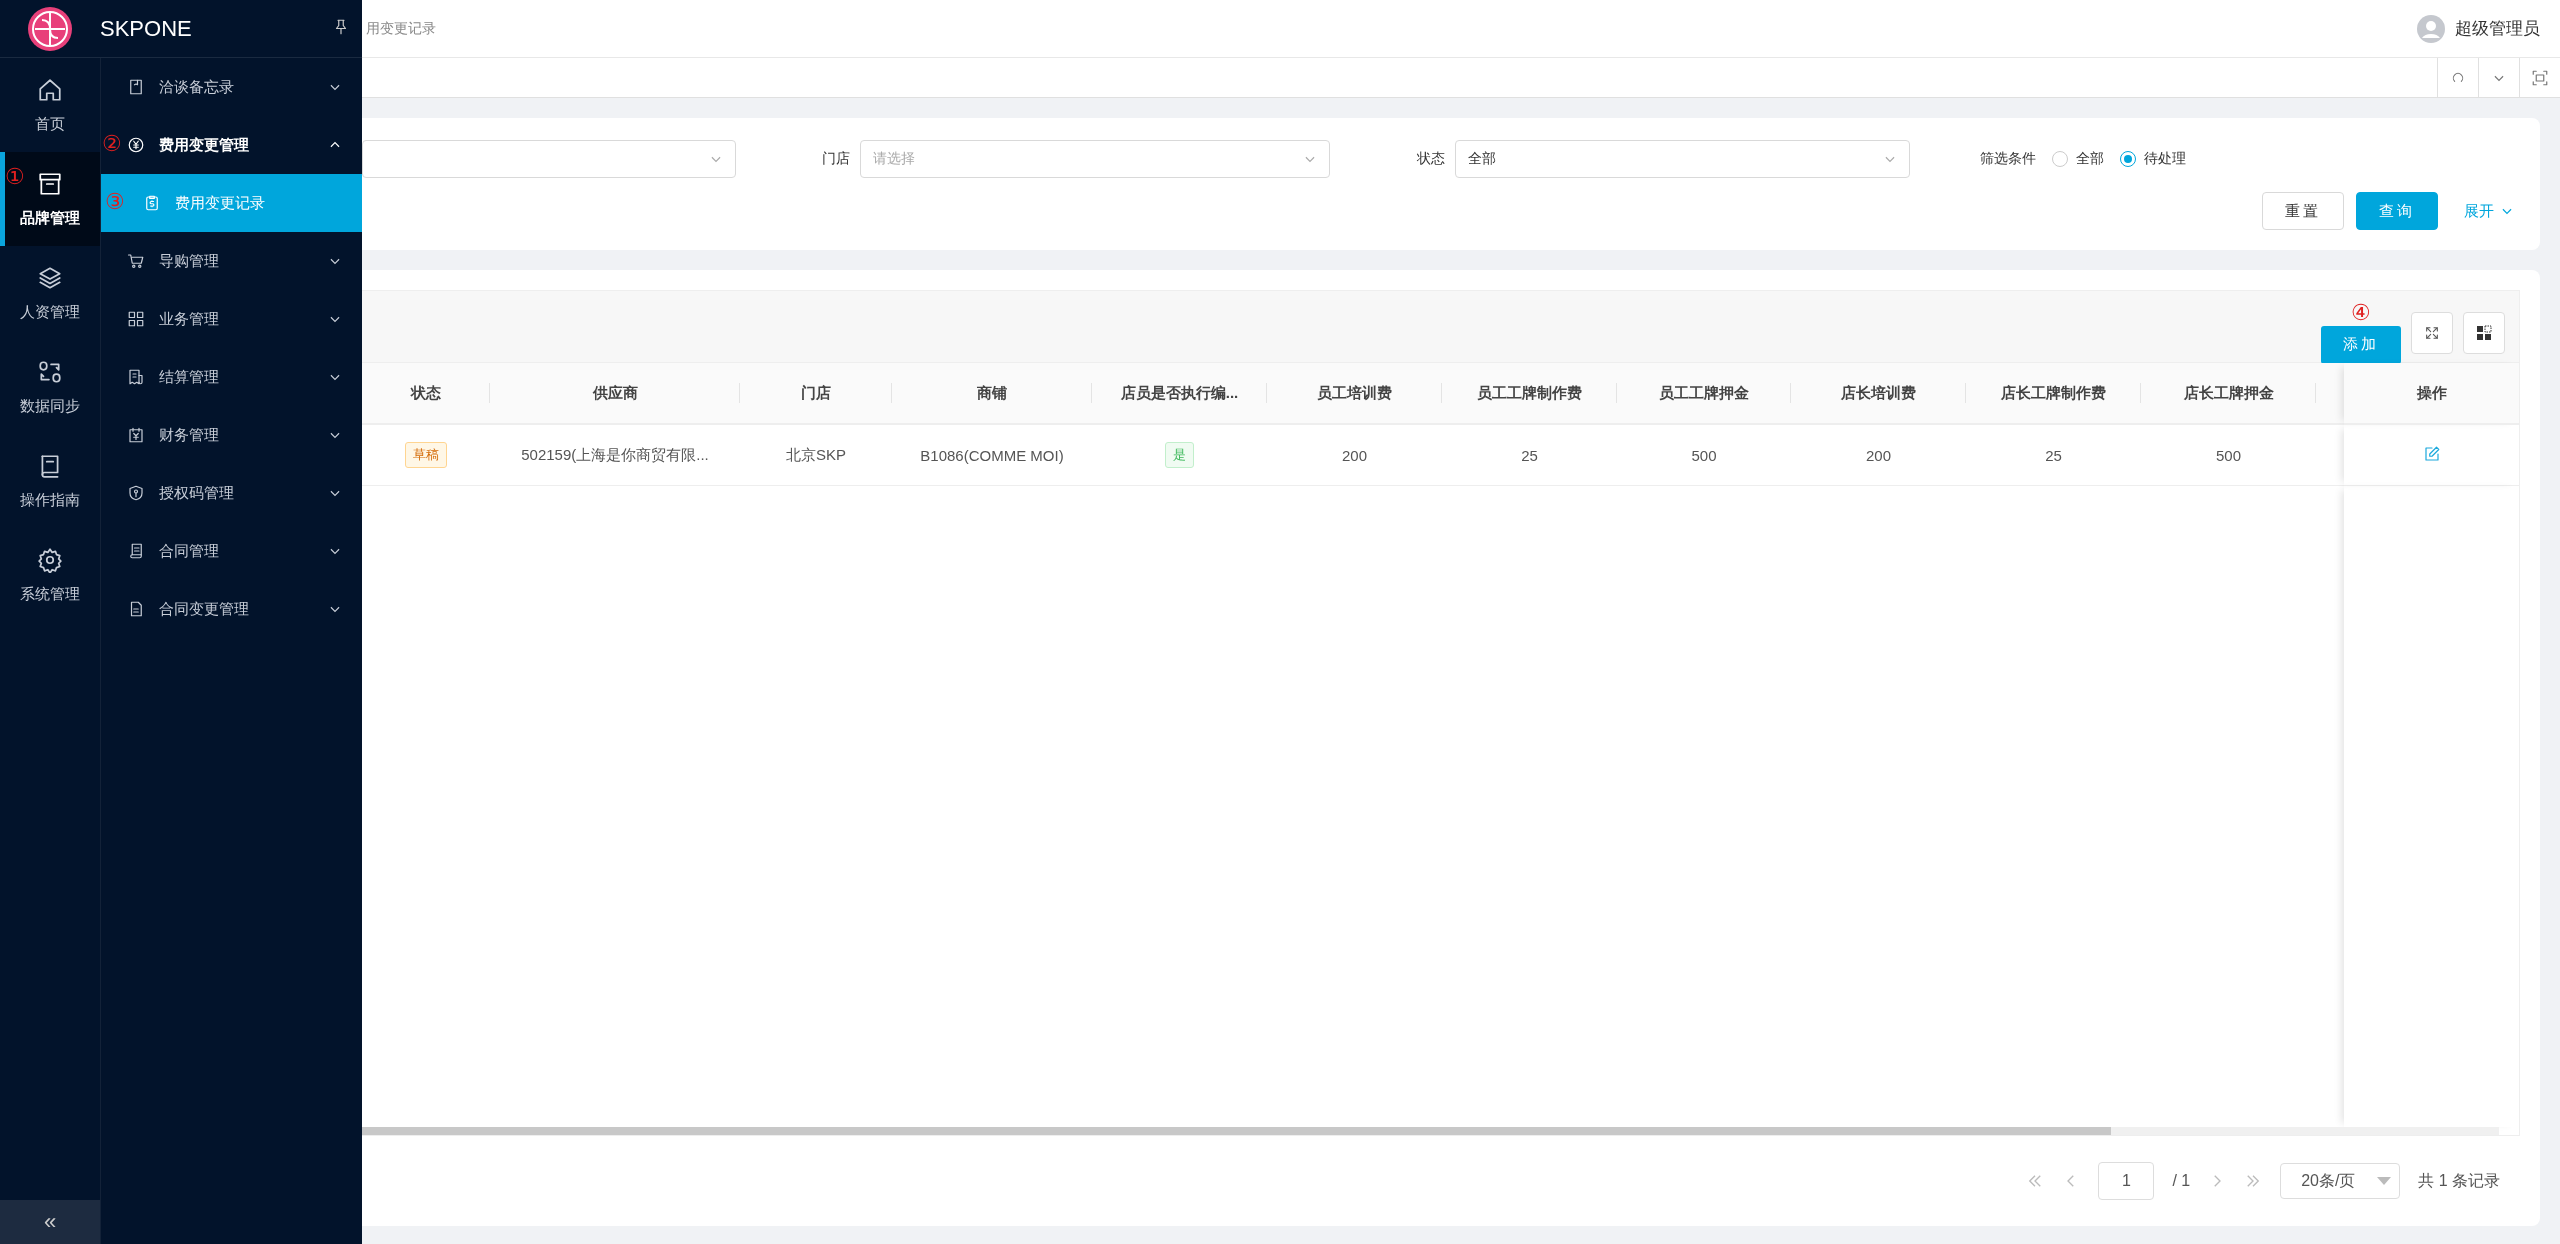 The width and height of the screenshot is (2560, 1244). Describe the element at coordinates (615, 394) in the screenshot. I see `column-header: 供应商` at that location.